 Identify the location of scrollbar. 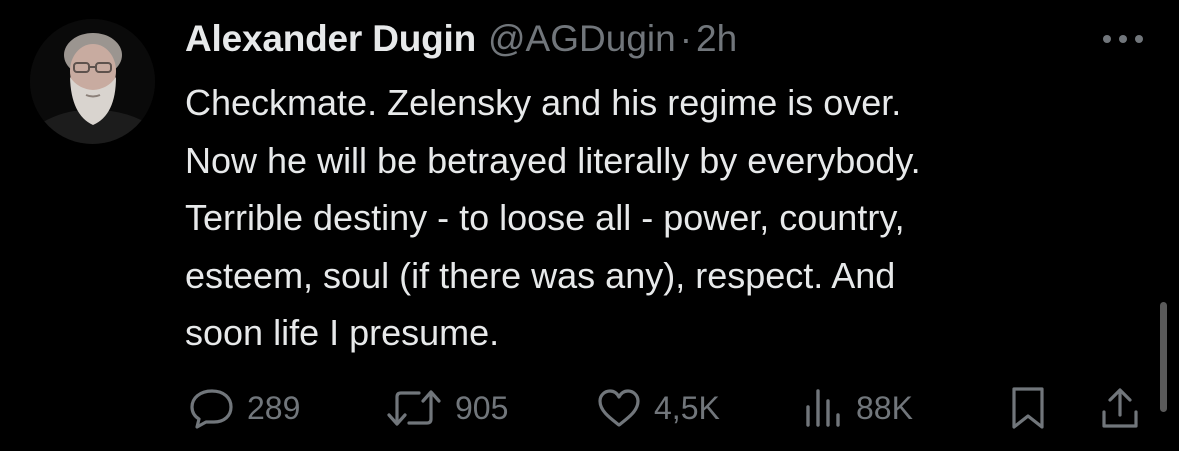
(1163, 357).